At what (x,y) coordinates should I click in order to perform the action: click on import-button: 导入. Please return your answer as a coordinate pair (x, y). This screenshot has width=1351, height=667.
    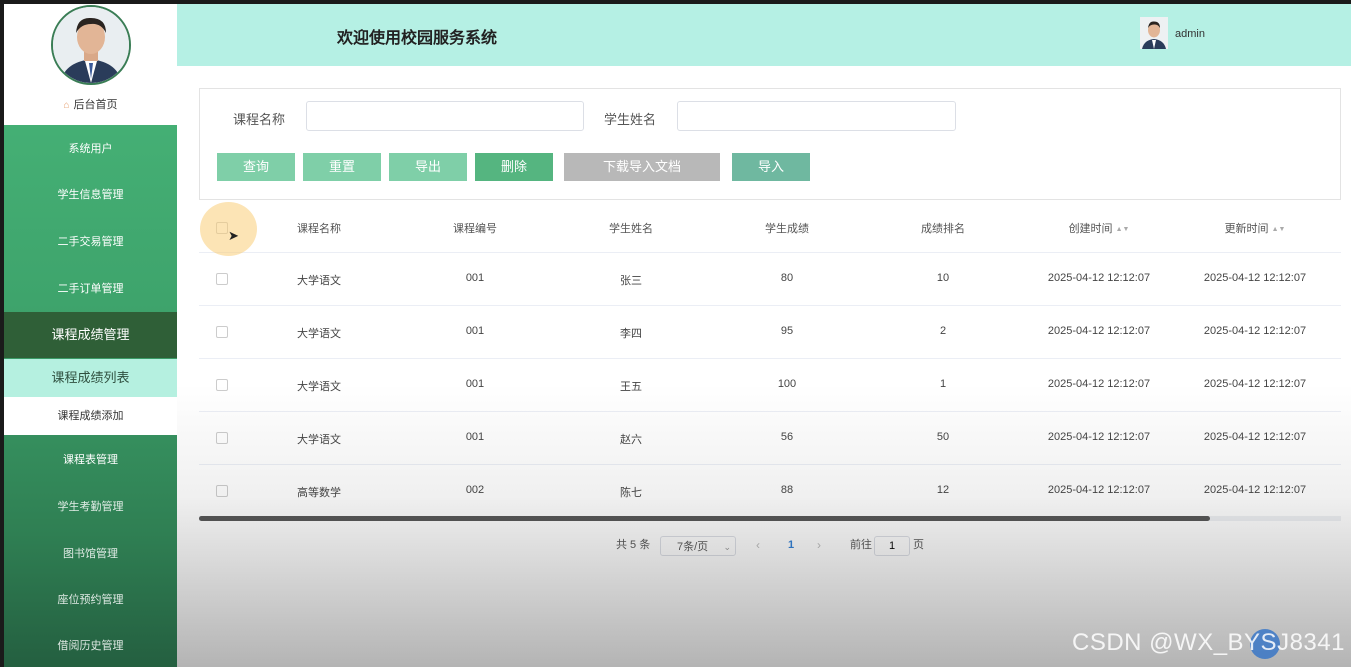
    Looking at the image, I should click on (771, 167).